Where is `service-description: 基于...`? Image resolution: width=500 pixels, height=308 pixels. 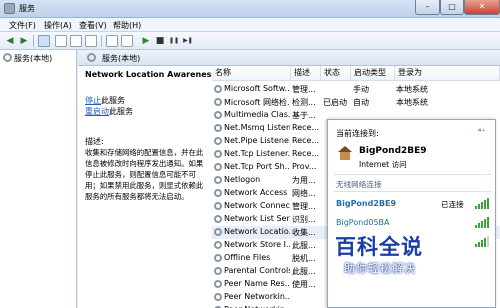
service-description: 基于... is located at coordinates (304, 115).